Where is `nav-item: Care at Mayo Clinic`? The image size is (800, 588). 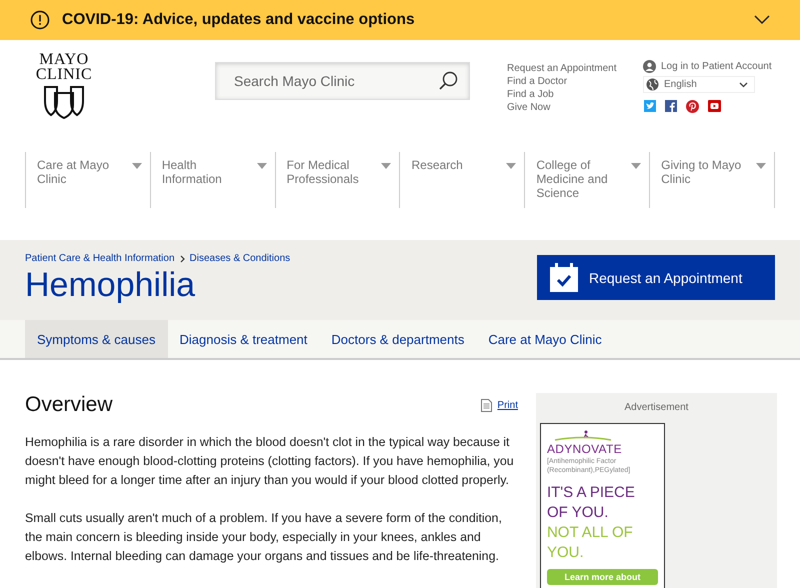 nav-item: Care at Mayo Clinic is located at coordinates (87, 180).